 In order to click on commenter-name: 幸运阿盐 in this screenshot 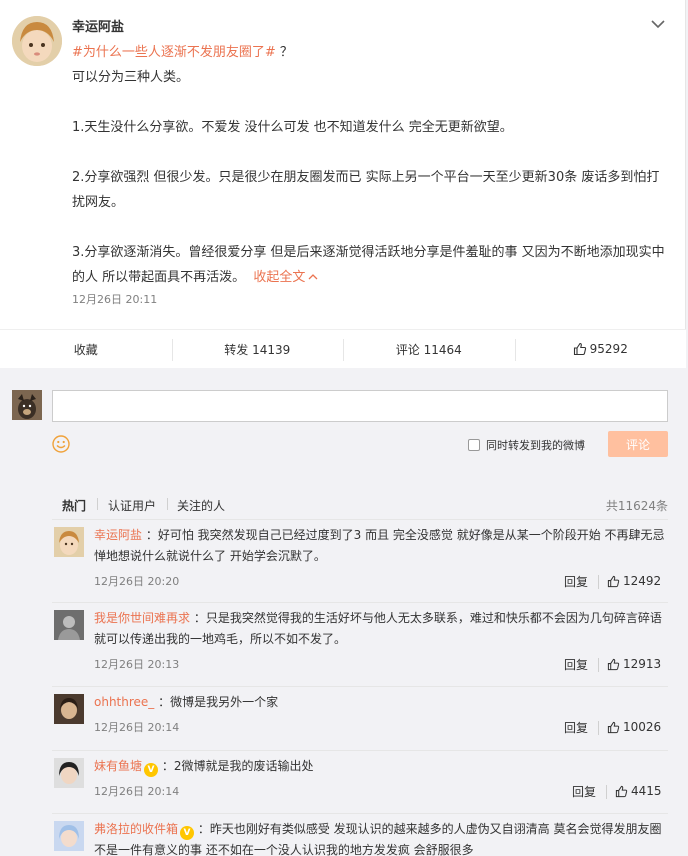, I will do `click(118, 535)`.